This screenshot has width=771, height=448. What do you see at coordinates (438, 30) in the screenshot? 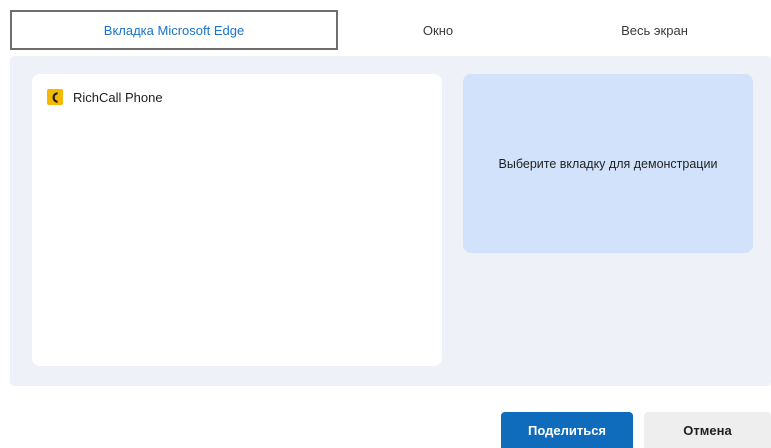
I see `tab-window: Окно` at bounding box center [438, 30].